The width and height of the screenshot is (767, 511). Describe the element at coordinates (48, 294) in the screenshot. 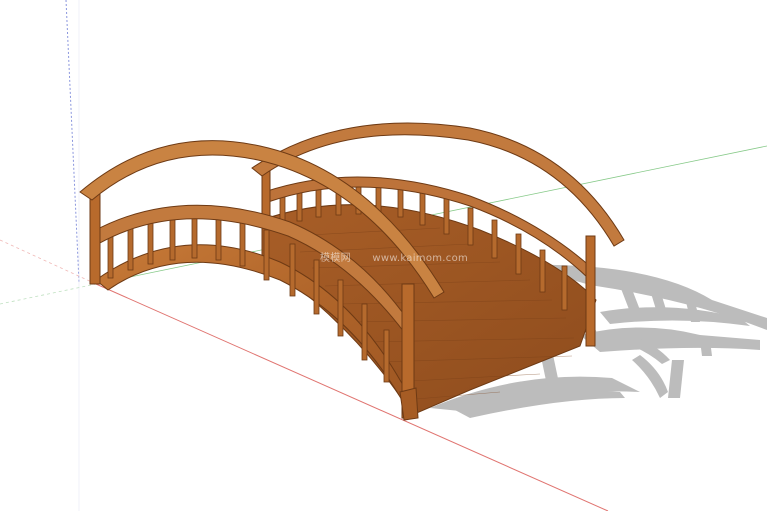

I see `green-axis-back` at that location.